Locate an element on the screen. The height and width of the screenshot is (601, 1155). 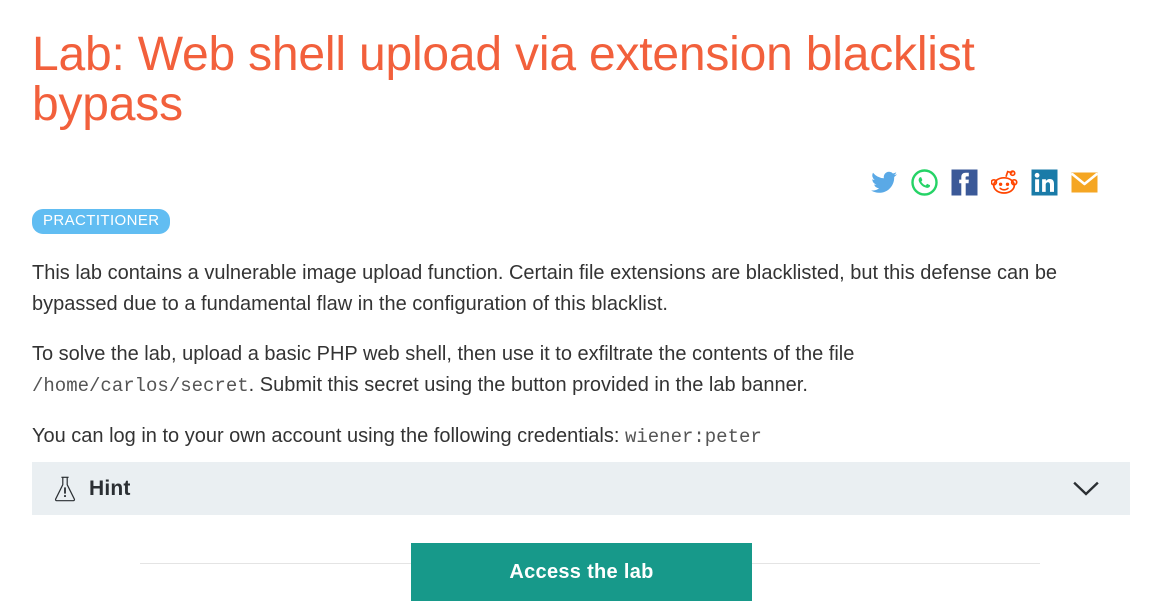
flask-icon is located at coordinates (65, 489).